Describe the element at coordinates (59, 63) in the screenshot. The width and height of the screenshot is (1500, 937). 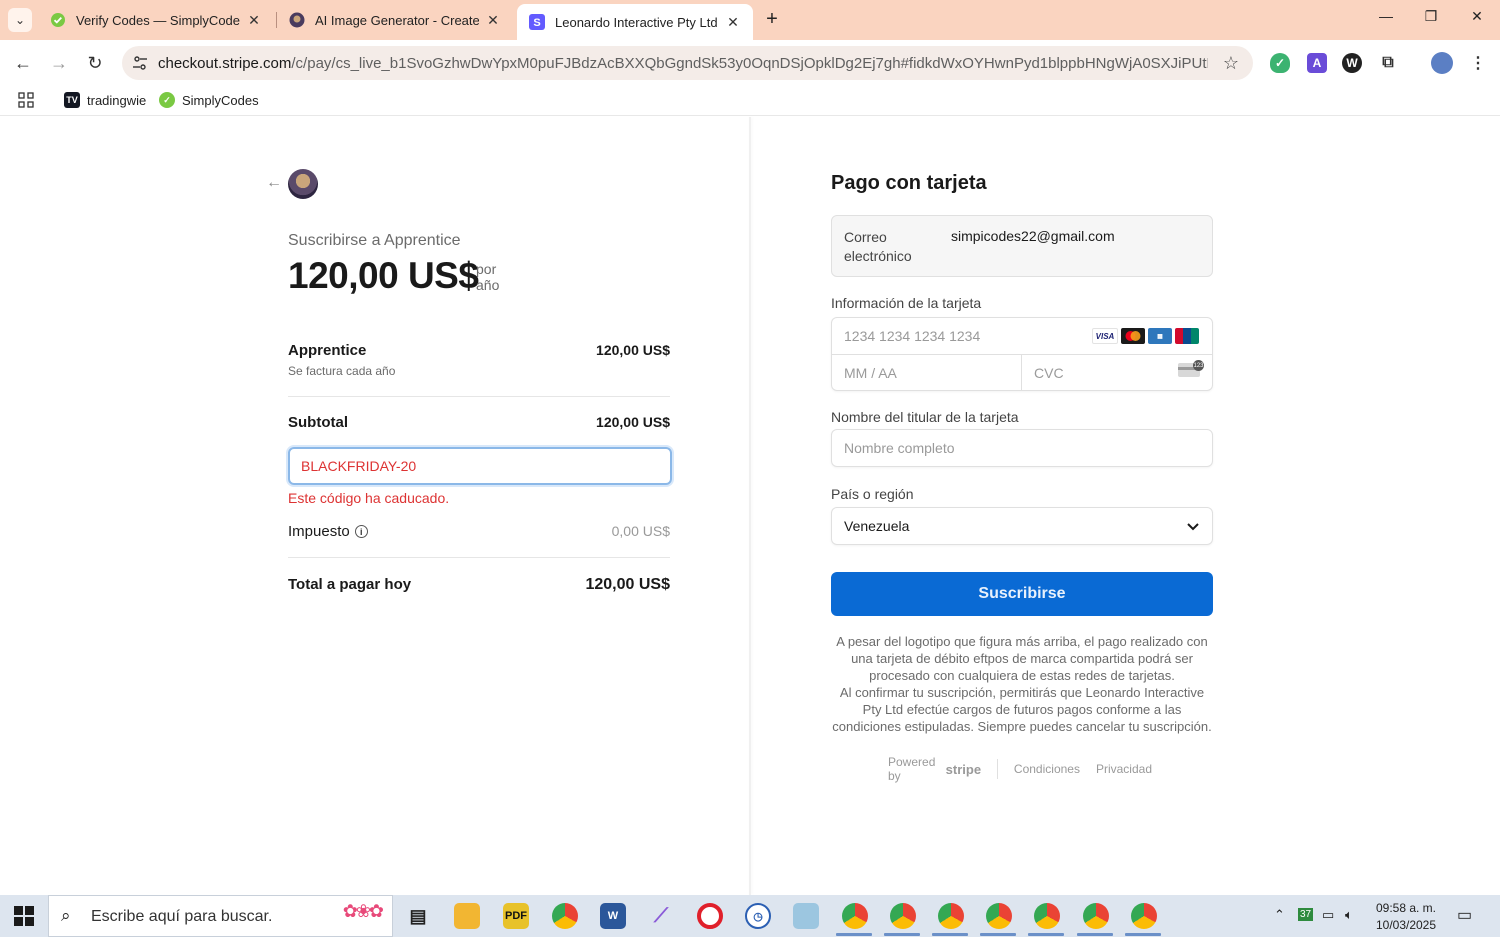
I see `forward-icon: →` at that location.